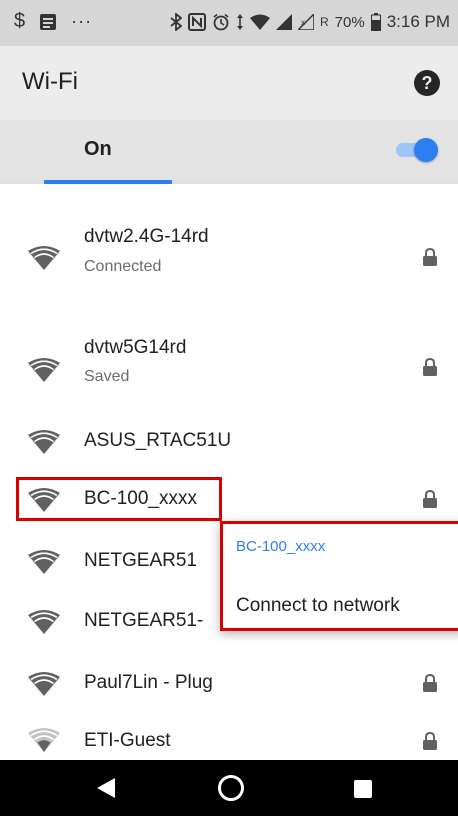 The height and width of the screenshot is (816, 458). I want to click on wifi-master-switch-row: On, so click(229, 150).